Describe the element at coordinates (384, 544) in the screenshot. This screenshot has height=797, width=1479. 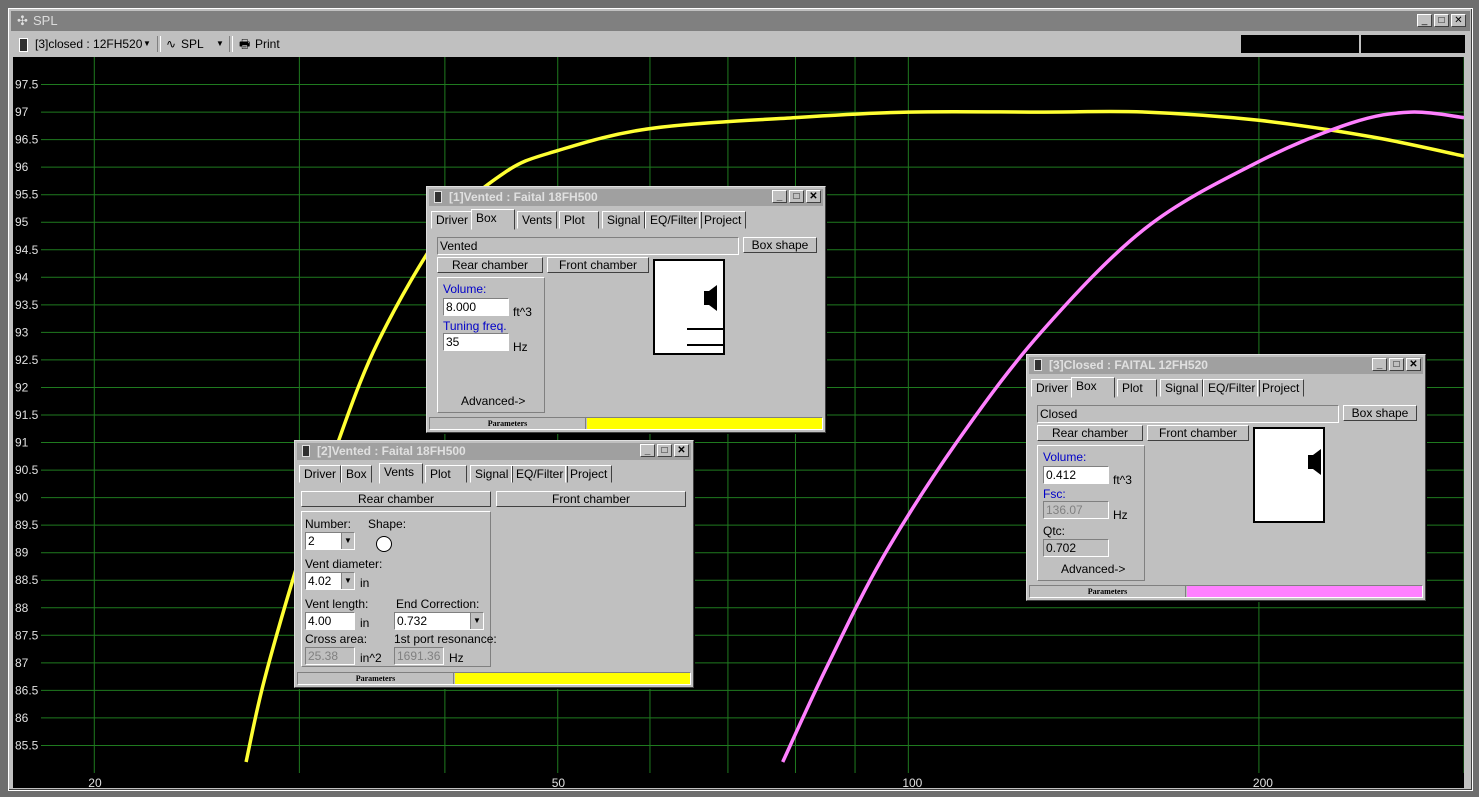
I see `circle-shape-icon` at that location.